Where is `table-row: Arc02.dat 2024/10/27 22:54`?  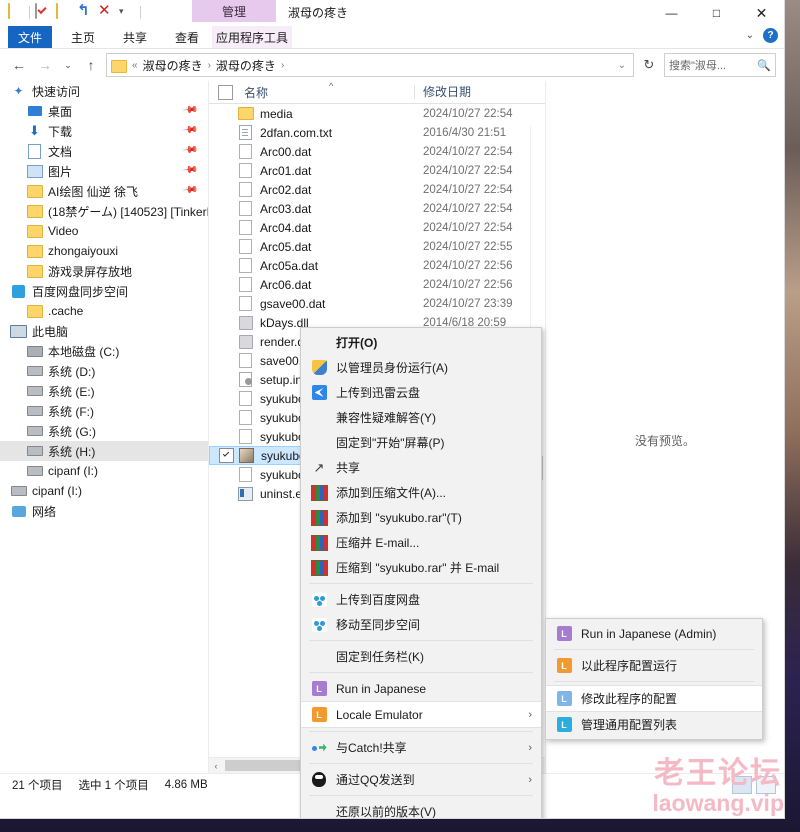
table-row: Arc02.dat 2024/10/27 22:54 is located at coordinates (377, 189).